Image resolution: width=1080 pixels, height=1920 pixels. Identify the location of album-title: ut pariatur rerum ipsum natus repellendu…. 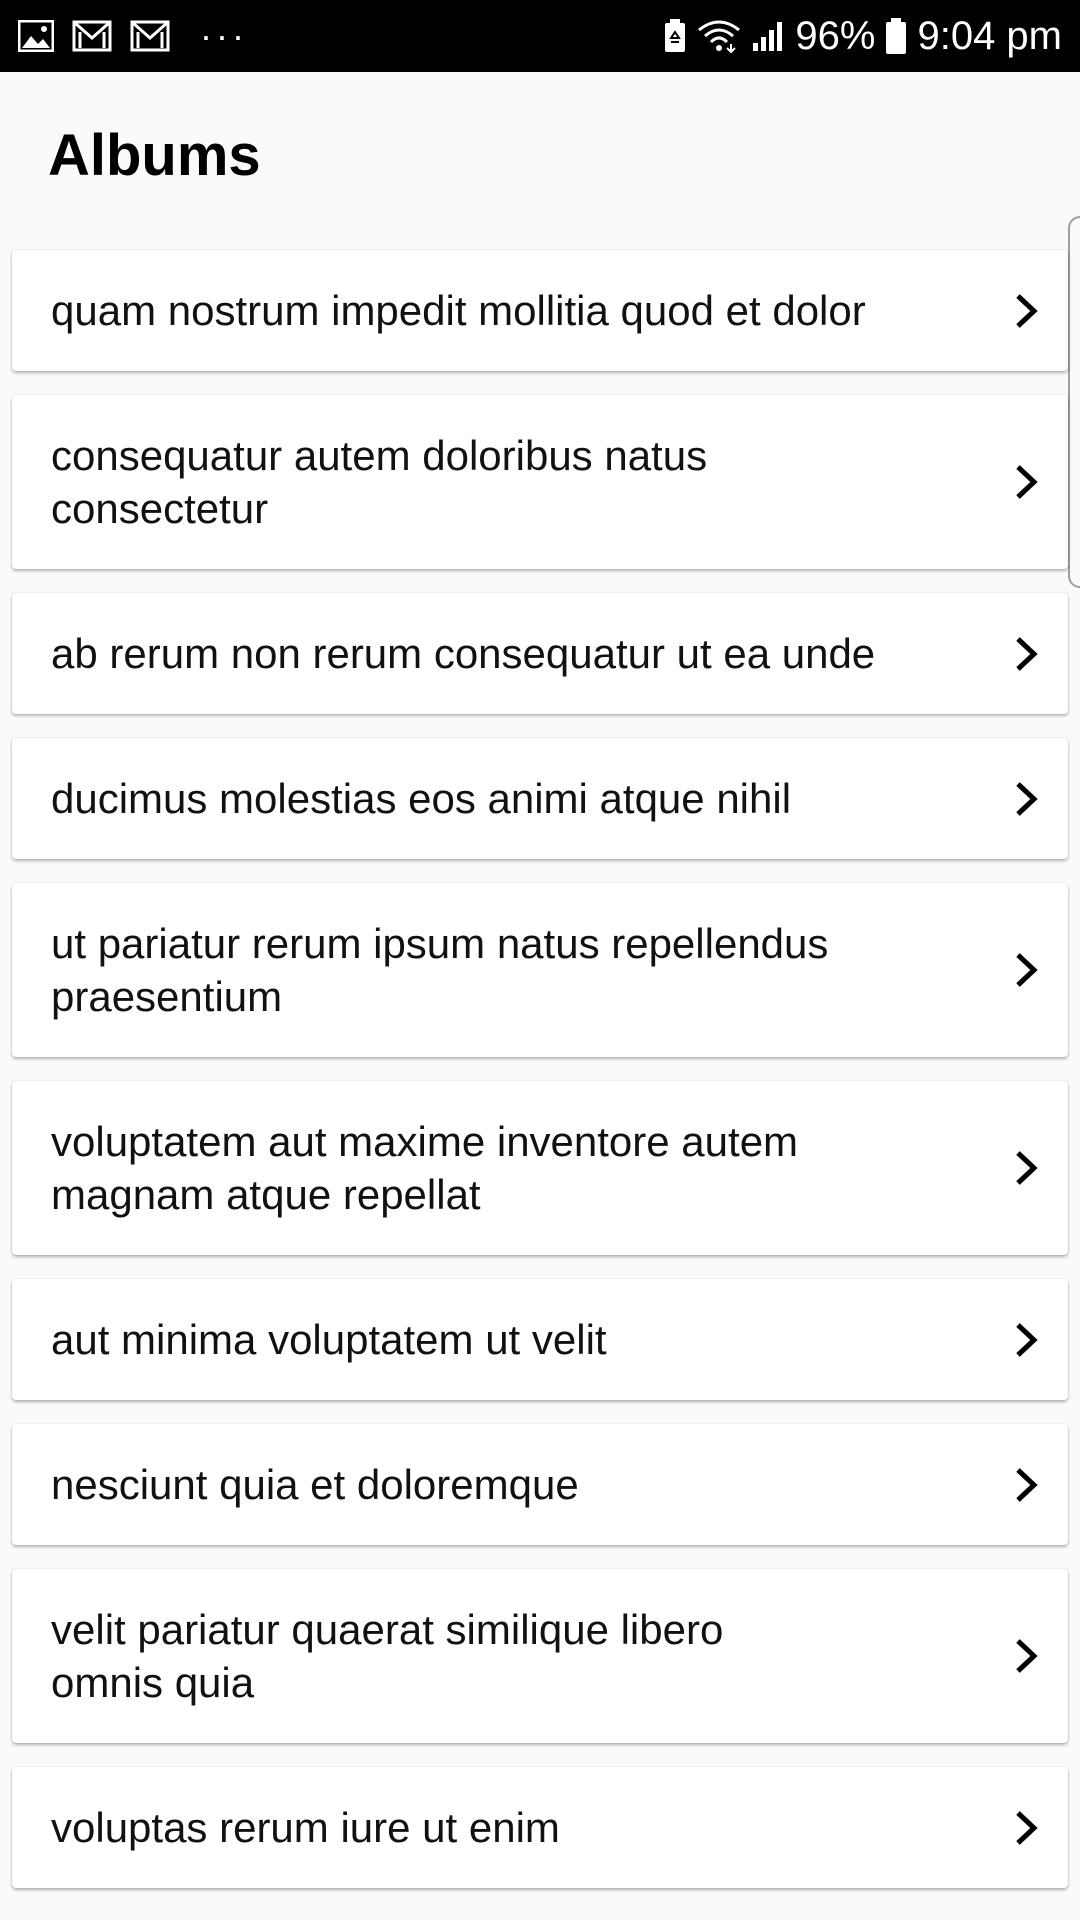
(440, 970).